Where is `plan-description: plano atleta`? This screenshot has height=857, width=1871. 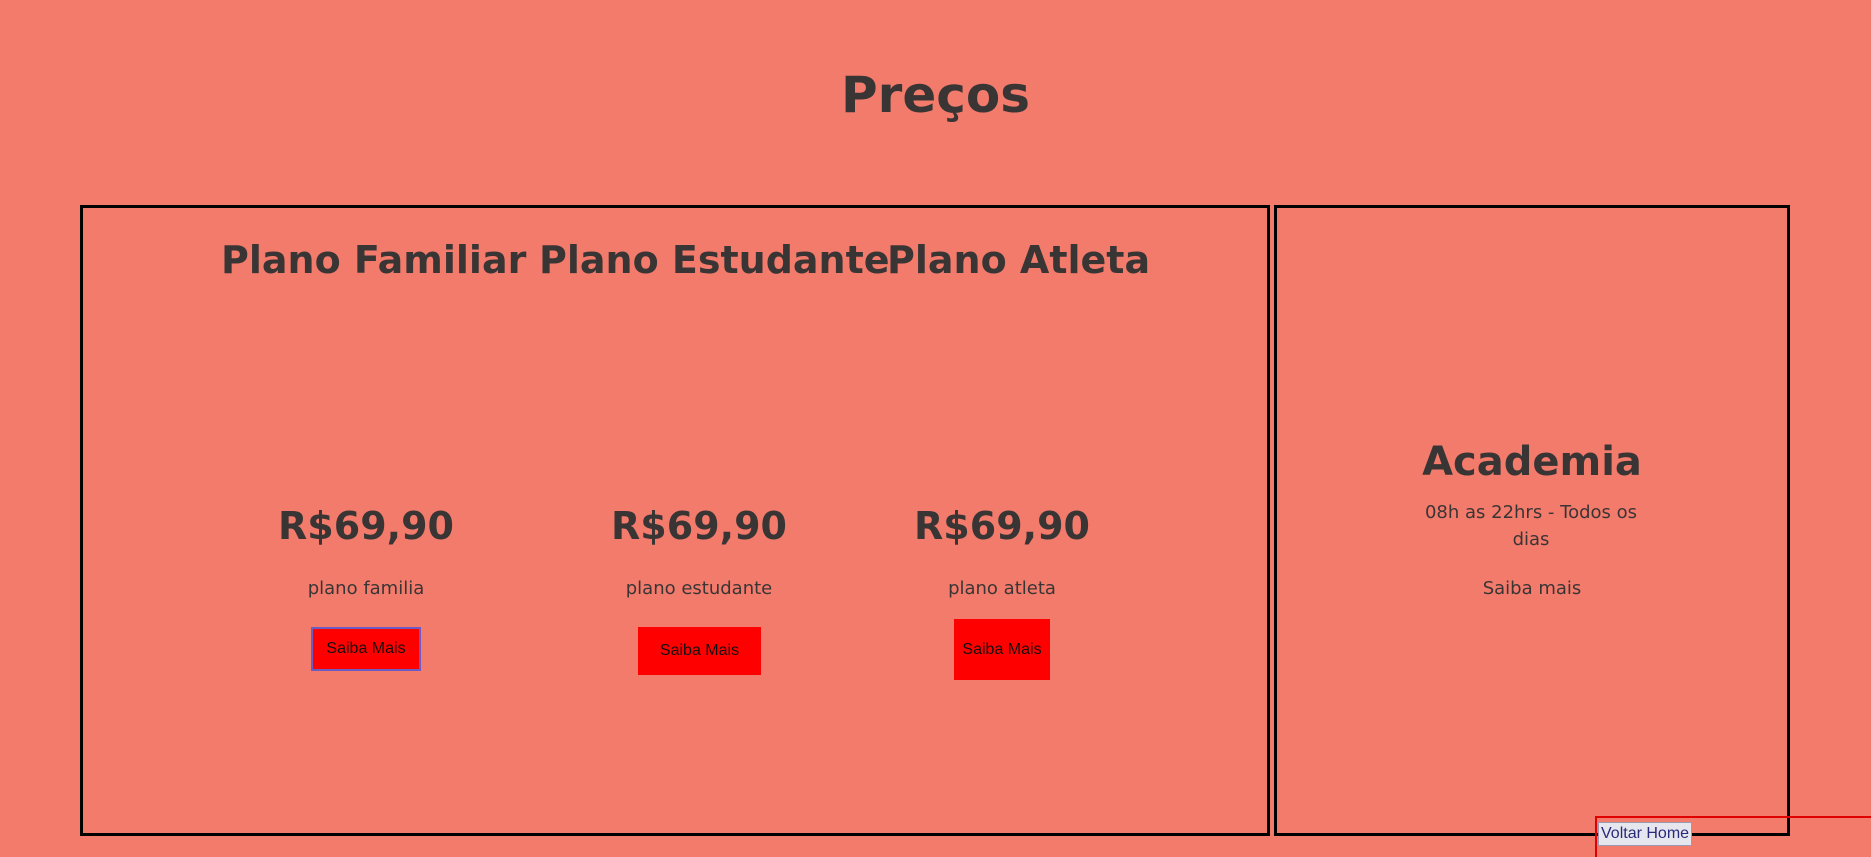
plan-description: plano atleta is located at coordinates (1002, 588).